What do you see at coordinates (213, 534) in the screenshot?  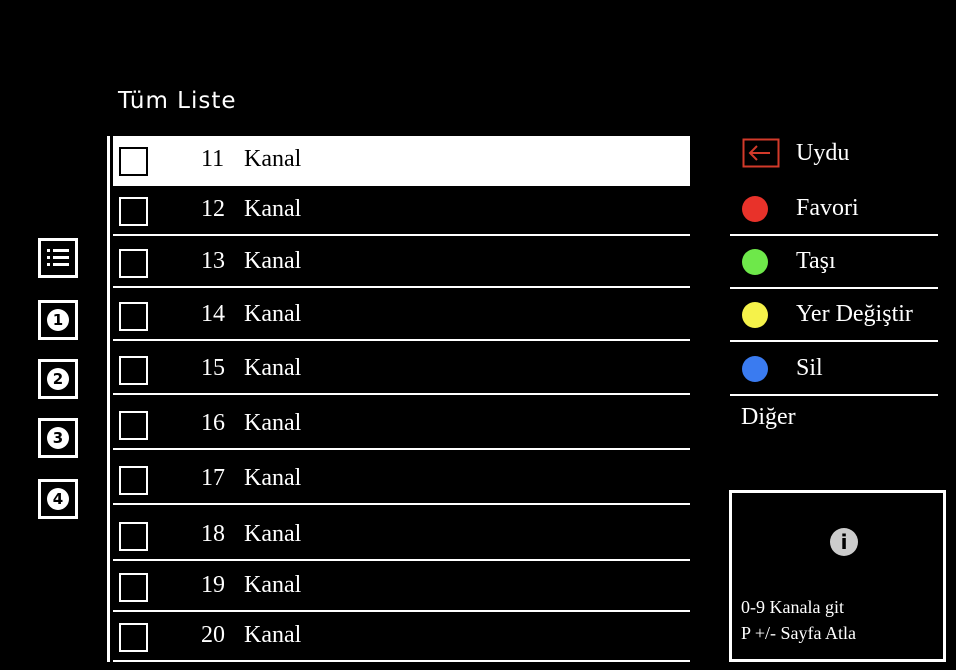 I see `channel-number: 18` at bounding box center [213, 534].